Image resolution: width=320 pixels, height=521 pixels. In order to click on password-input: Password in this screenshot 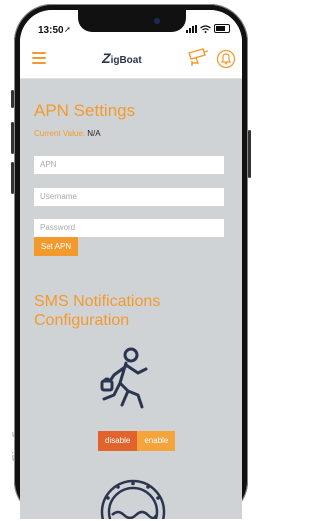, I will do `click(129, 228)`.